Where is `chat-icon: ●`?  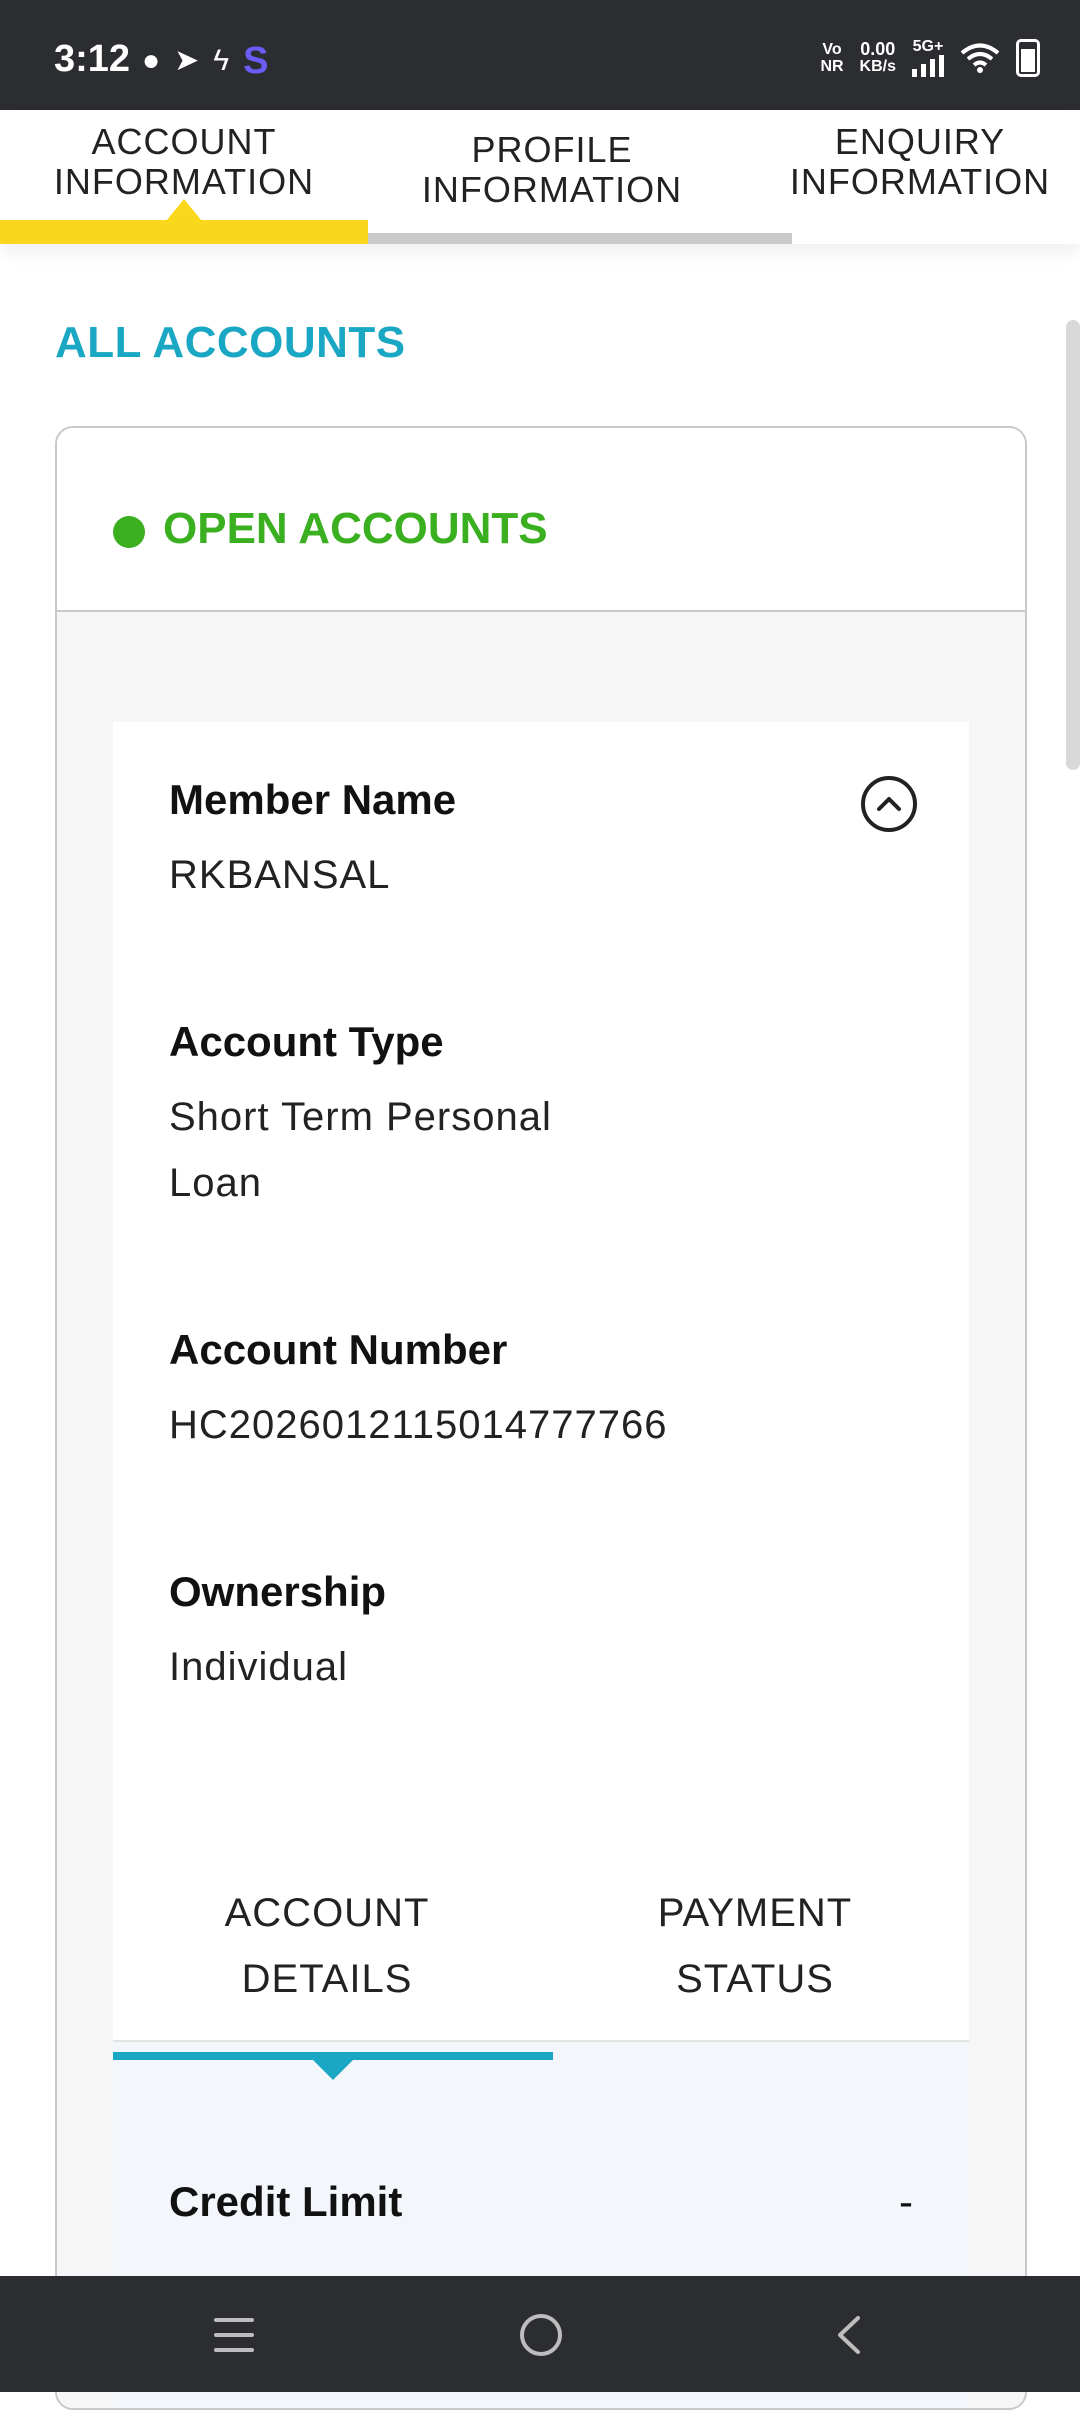 chat-icon: ● is located at coordinates (151, 60).